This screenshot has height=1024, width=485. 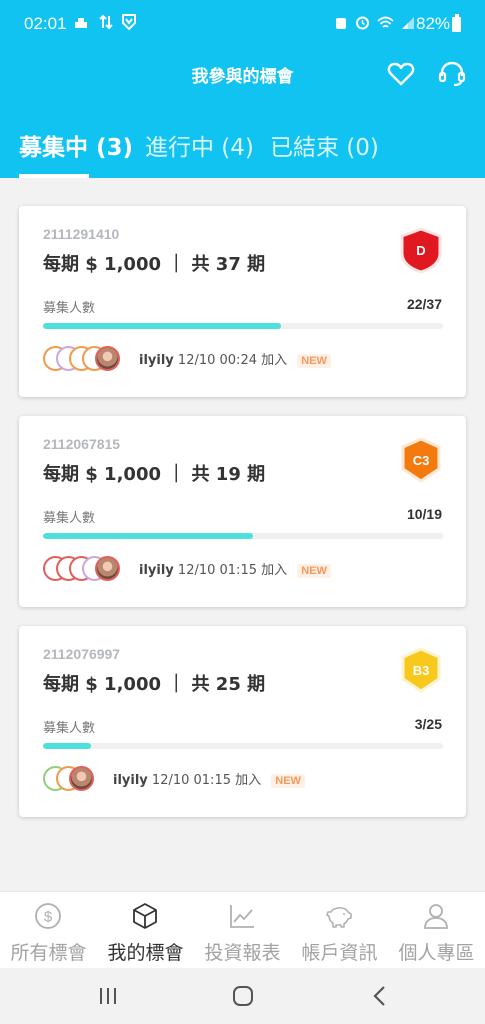 I want to click on recruit-count: 3/25, so click(x=428, y=724).